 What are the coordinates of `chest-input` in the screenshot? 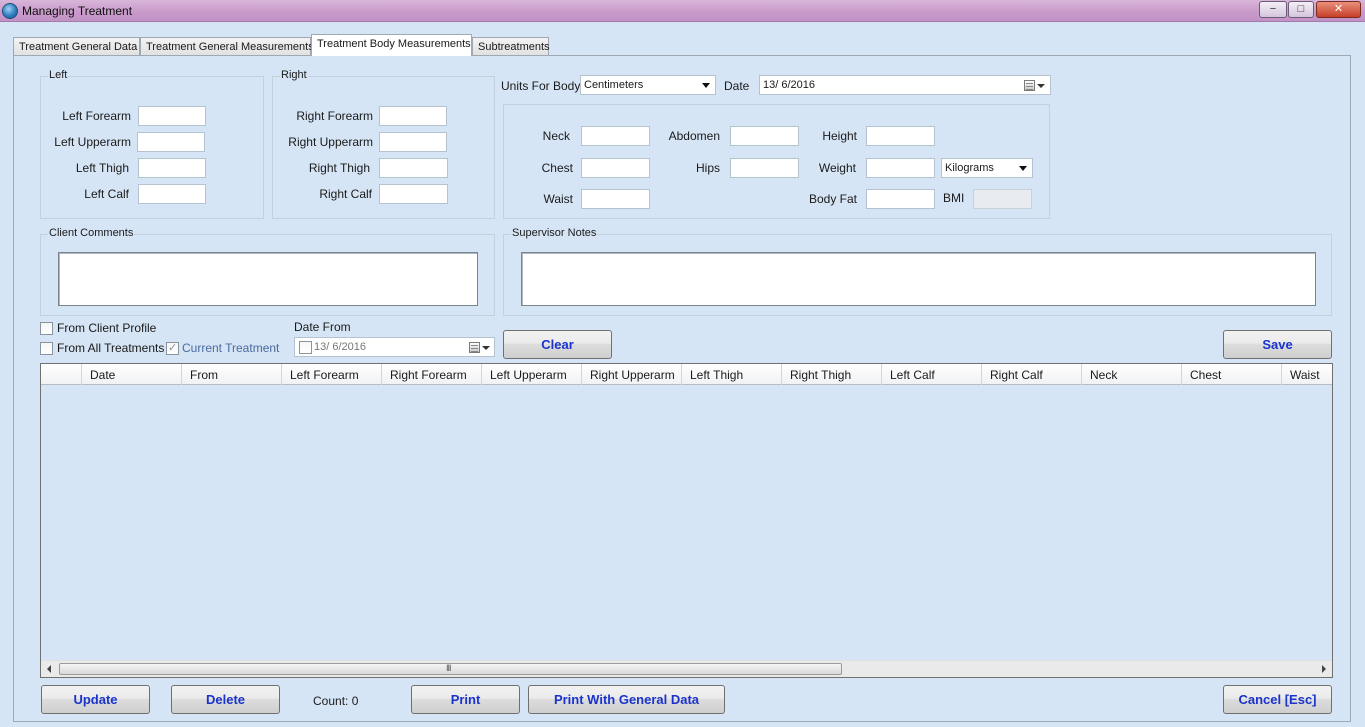 It's located at (615, 168).